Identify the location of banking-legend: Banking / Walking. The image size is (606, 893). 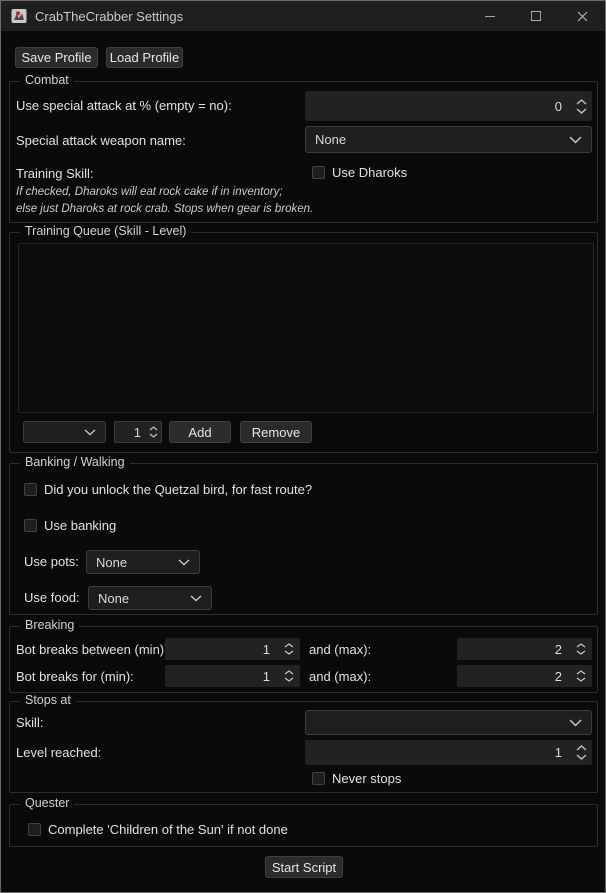
(75, 462).